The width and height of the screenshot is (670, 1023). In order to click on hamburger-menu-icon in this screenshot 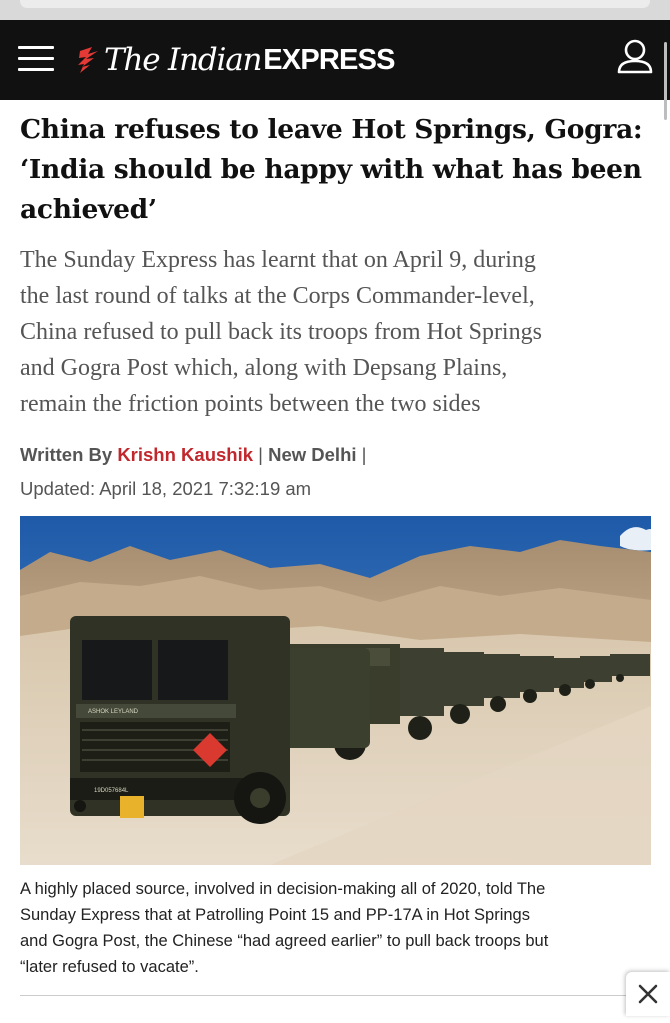, I will do `click(36, 47)`.